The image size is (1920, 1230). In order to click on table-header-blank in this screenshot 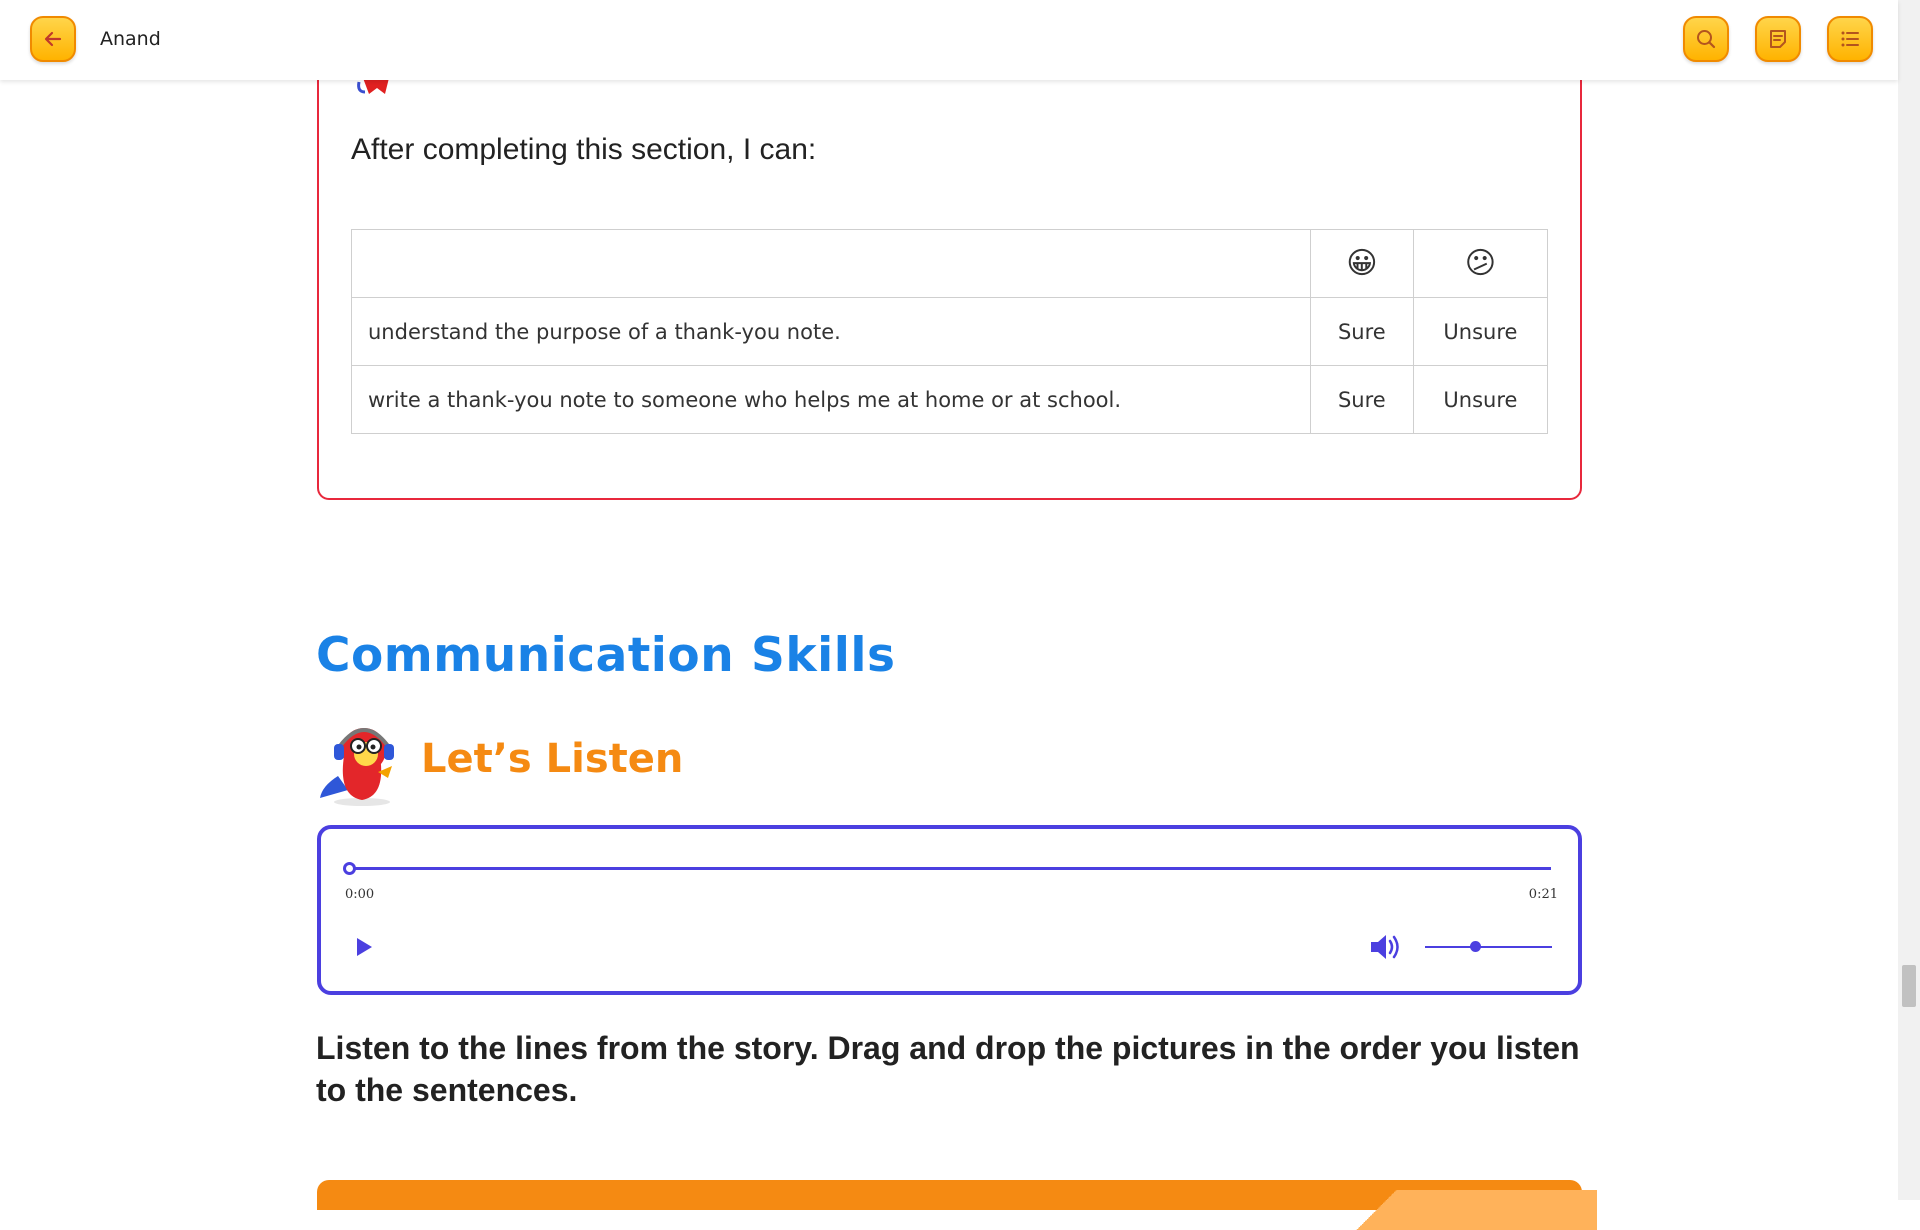, I will do `click(831, 263)`.